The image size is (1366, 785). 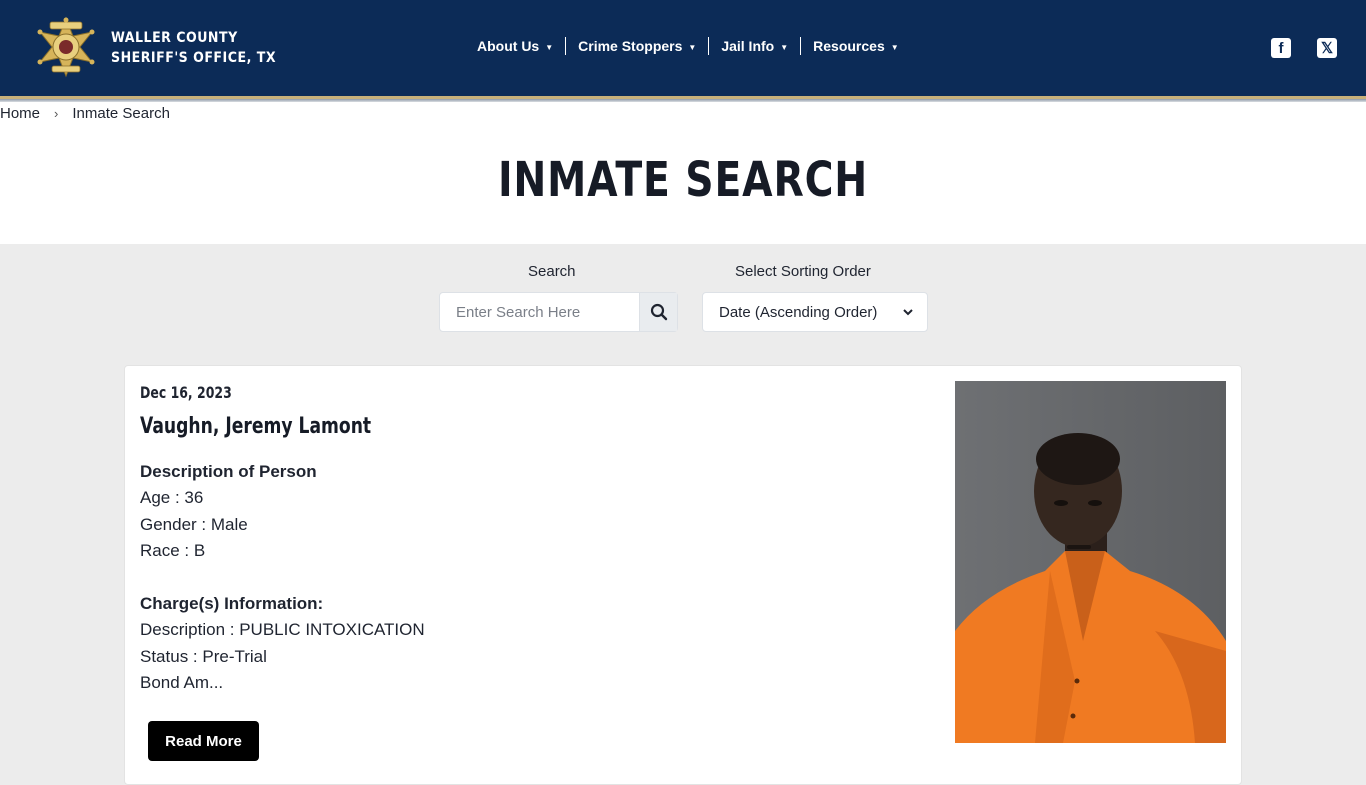 I want to click on inmate-race: Race : B, so click(x=173, y=550).